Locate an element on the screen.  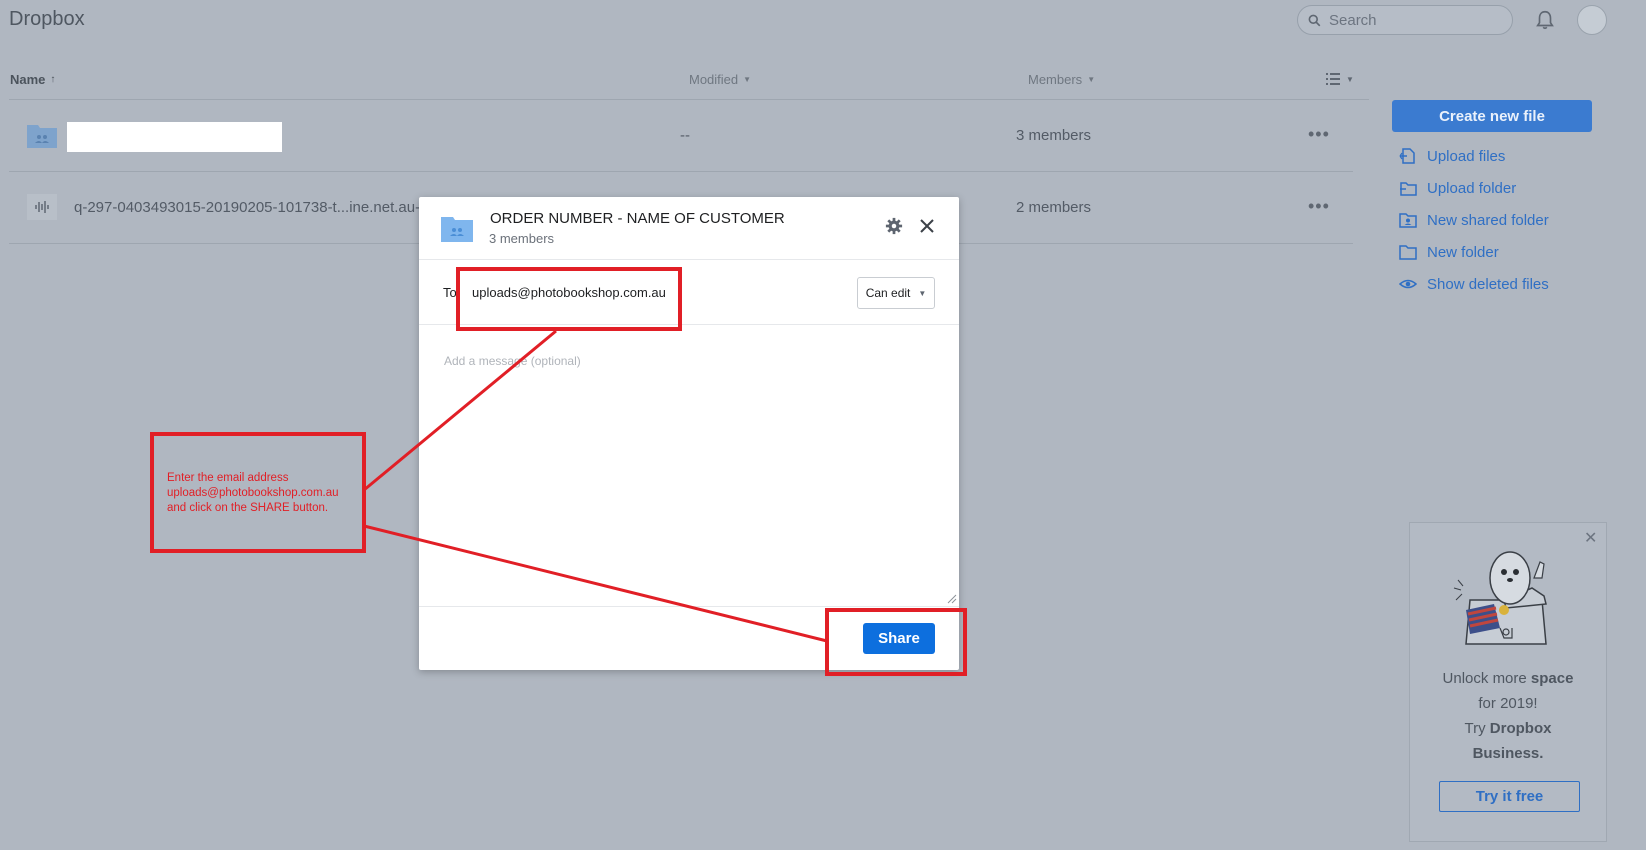
close-icon: ✕ is located at coordinates (1590, 538).